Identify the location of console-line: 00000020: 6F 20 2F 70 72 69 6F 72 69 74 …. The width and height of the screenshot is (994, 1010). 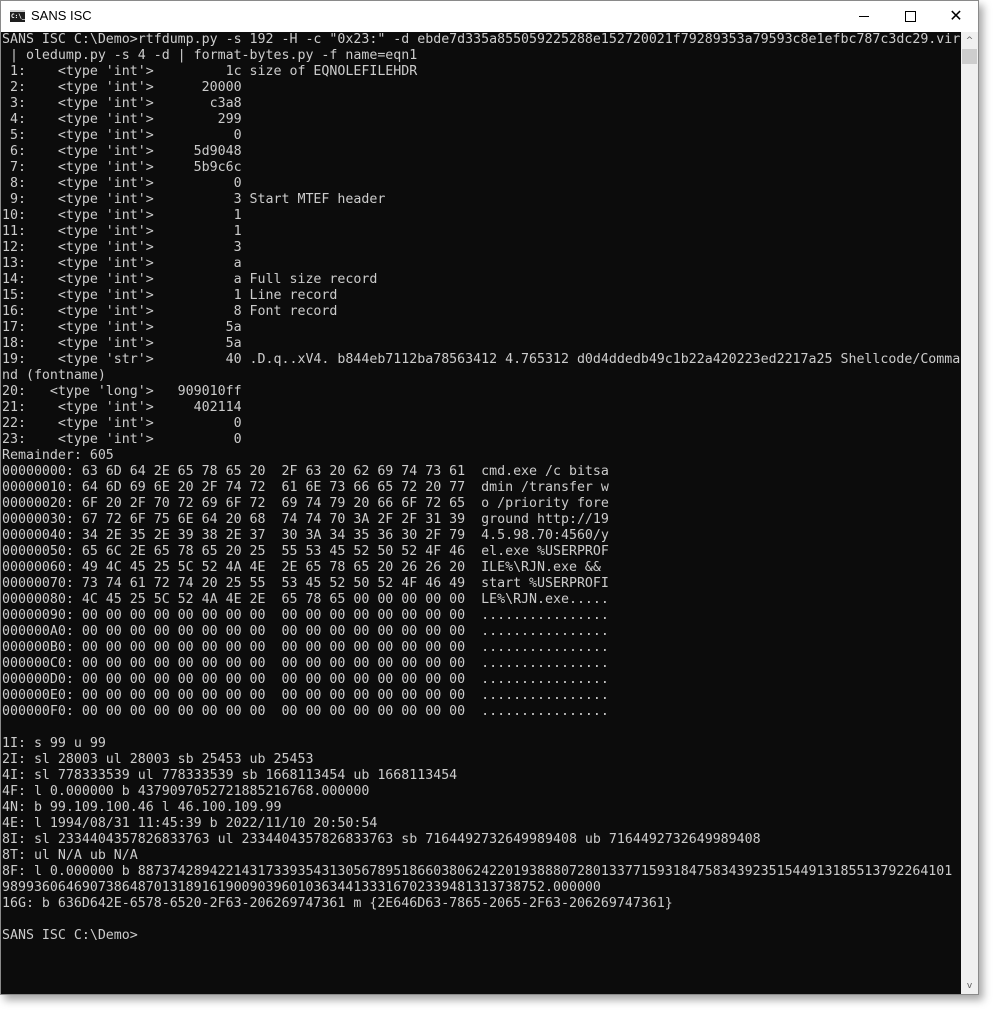
(305, 503).